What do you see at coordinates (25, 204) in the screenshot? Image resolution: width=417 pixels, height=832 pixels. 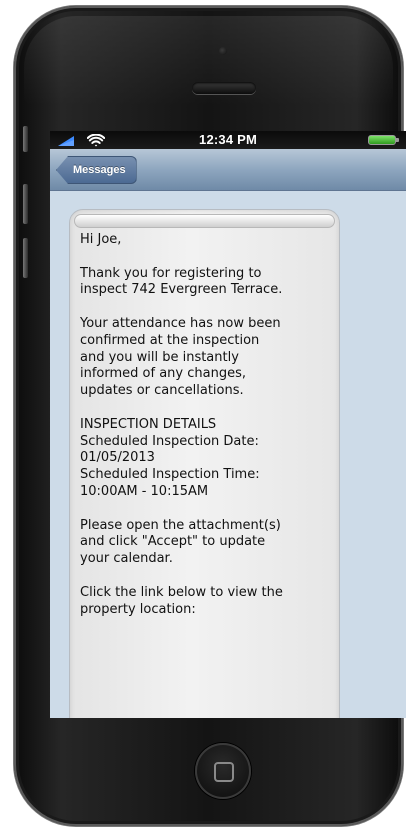 I see `volume-up-button` at bounding box center [25, 204].